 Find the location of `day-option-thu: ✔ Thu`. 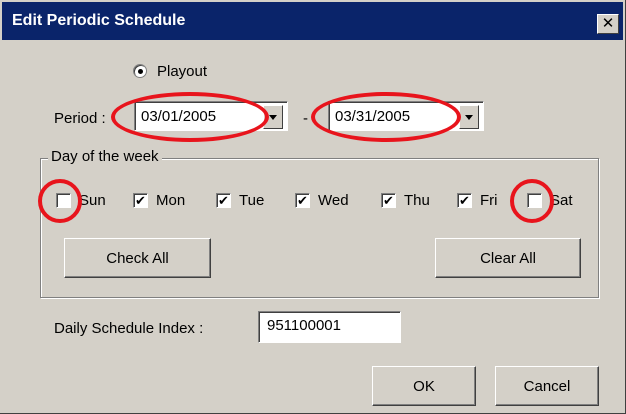

day-option-thu: ✔ Thu is located at coordinates (405, 200).